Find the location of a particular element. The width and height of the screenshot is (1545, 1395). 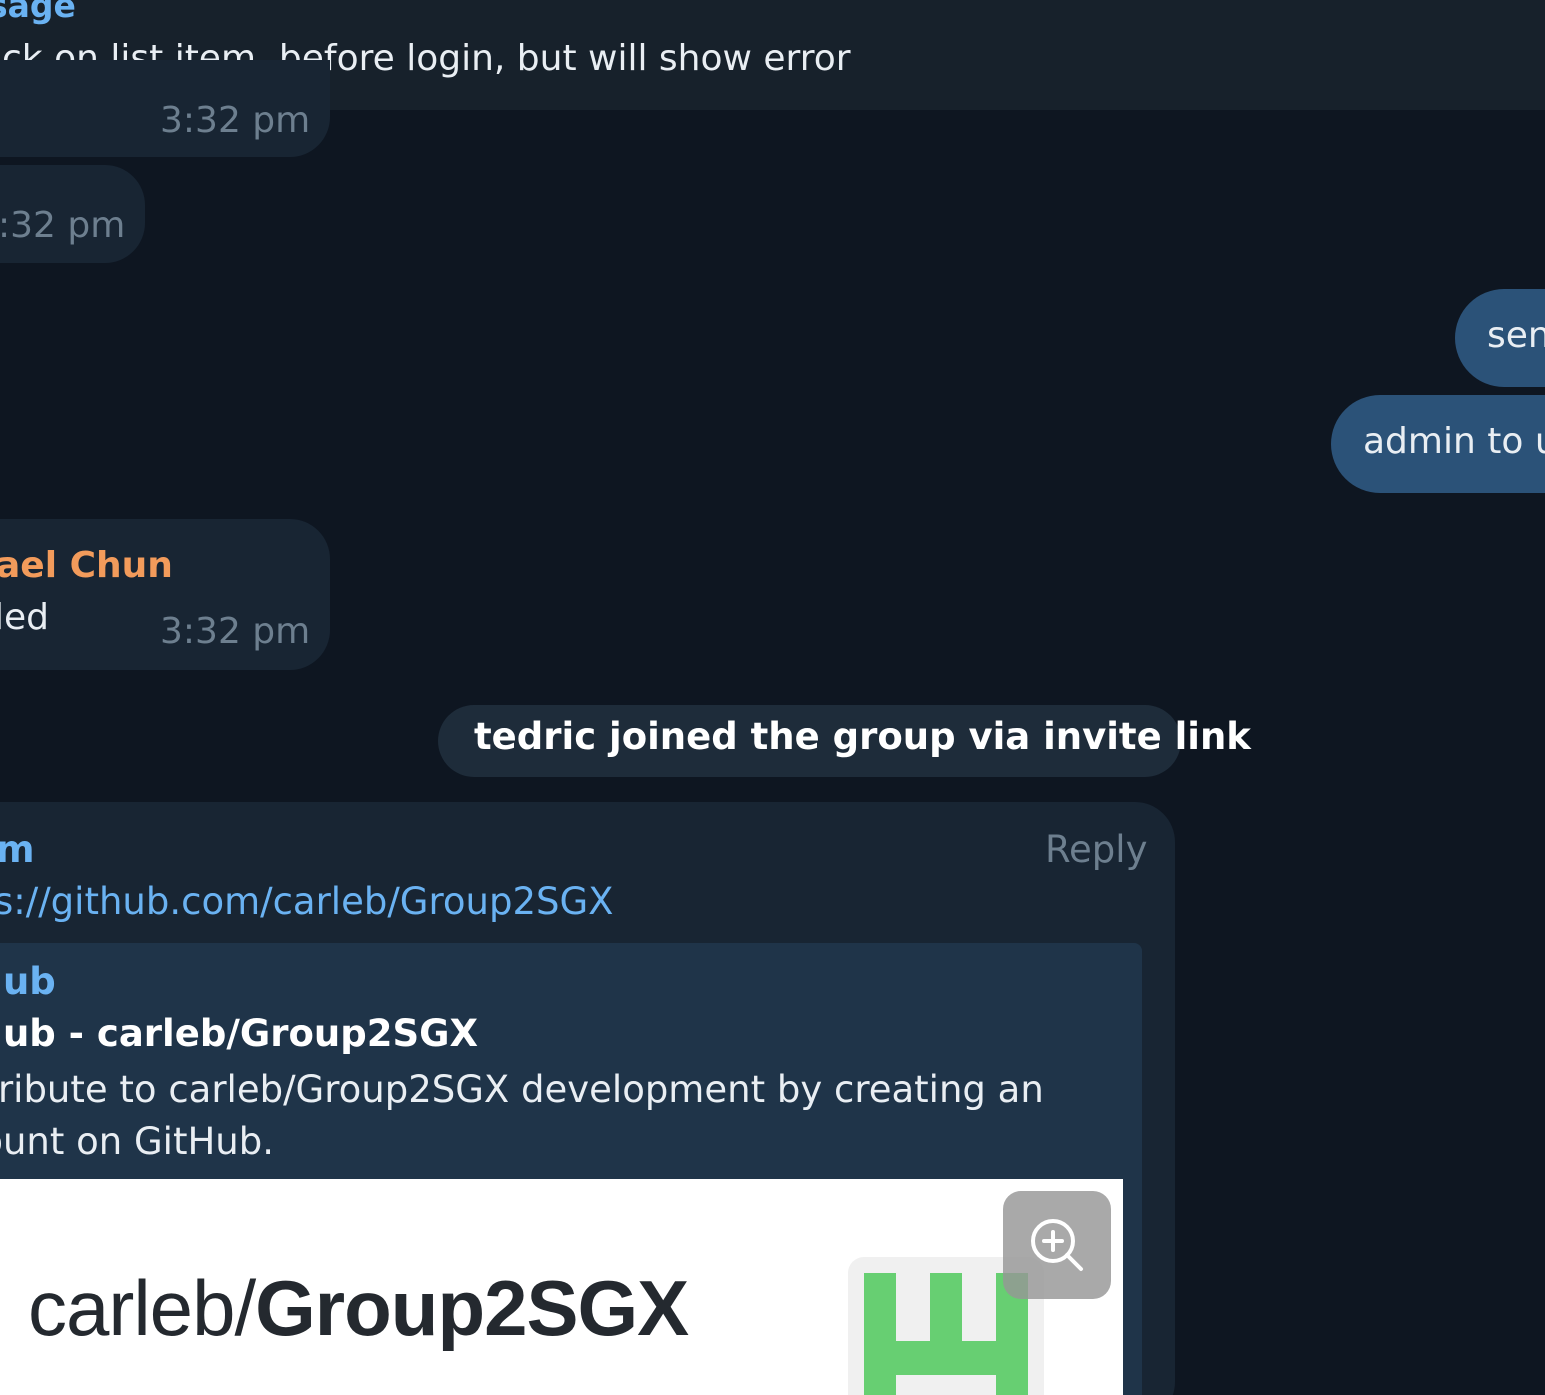

outgoing-message-1: sen is located at coordinates (1500, 338).